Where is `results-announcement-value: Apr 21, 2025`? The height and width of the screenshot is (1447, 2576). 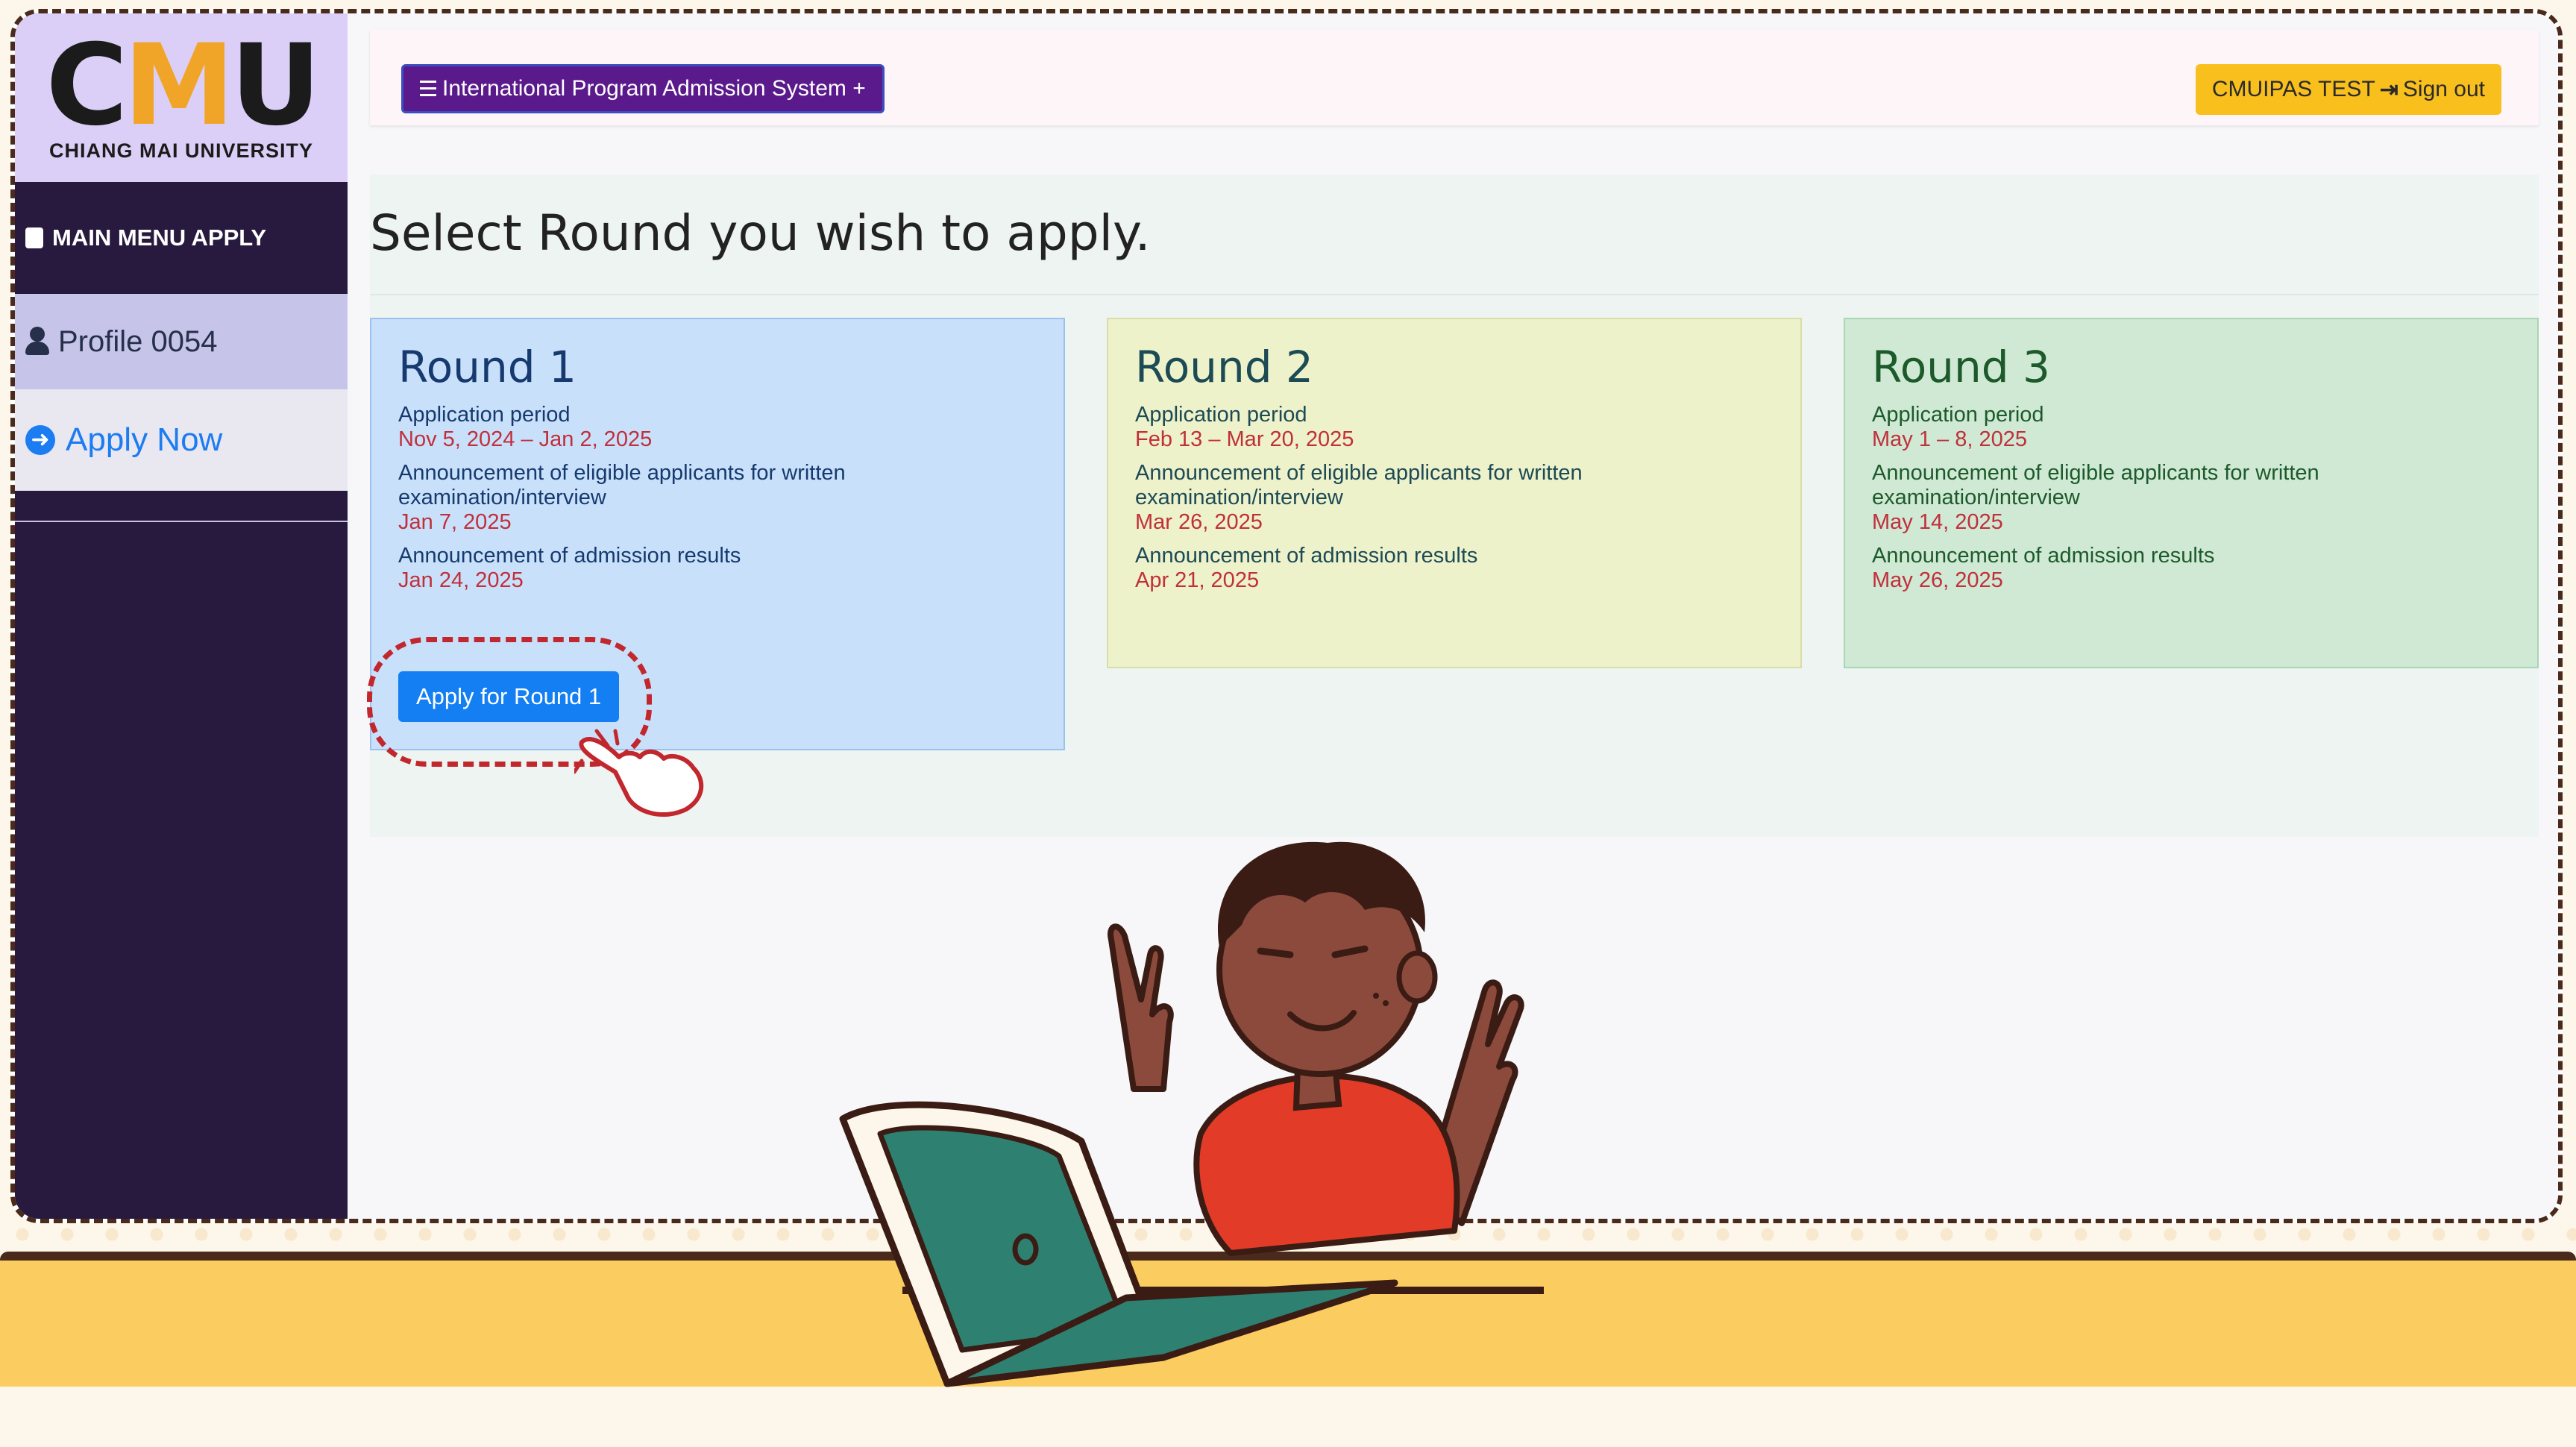
results-announcement-value: Apr 21, 2025 is located at coordinates (1197, 580).